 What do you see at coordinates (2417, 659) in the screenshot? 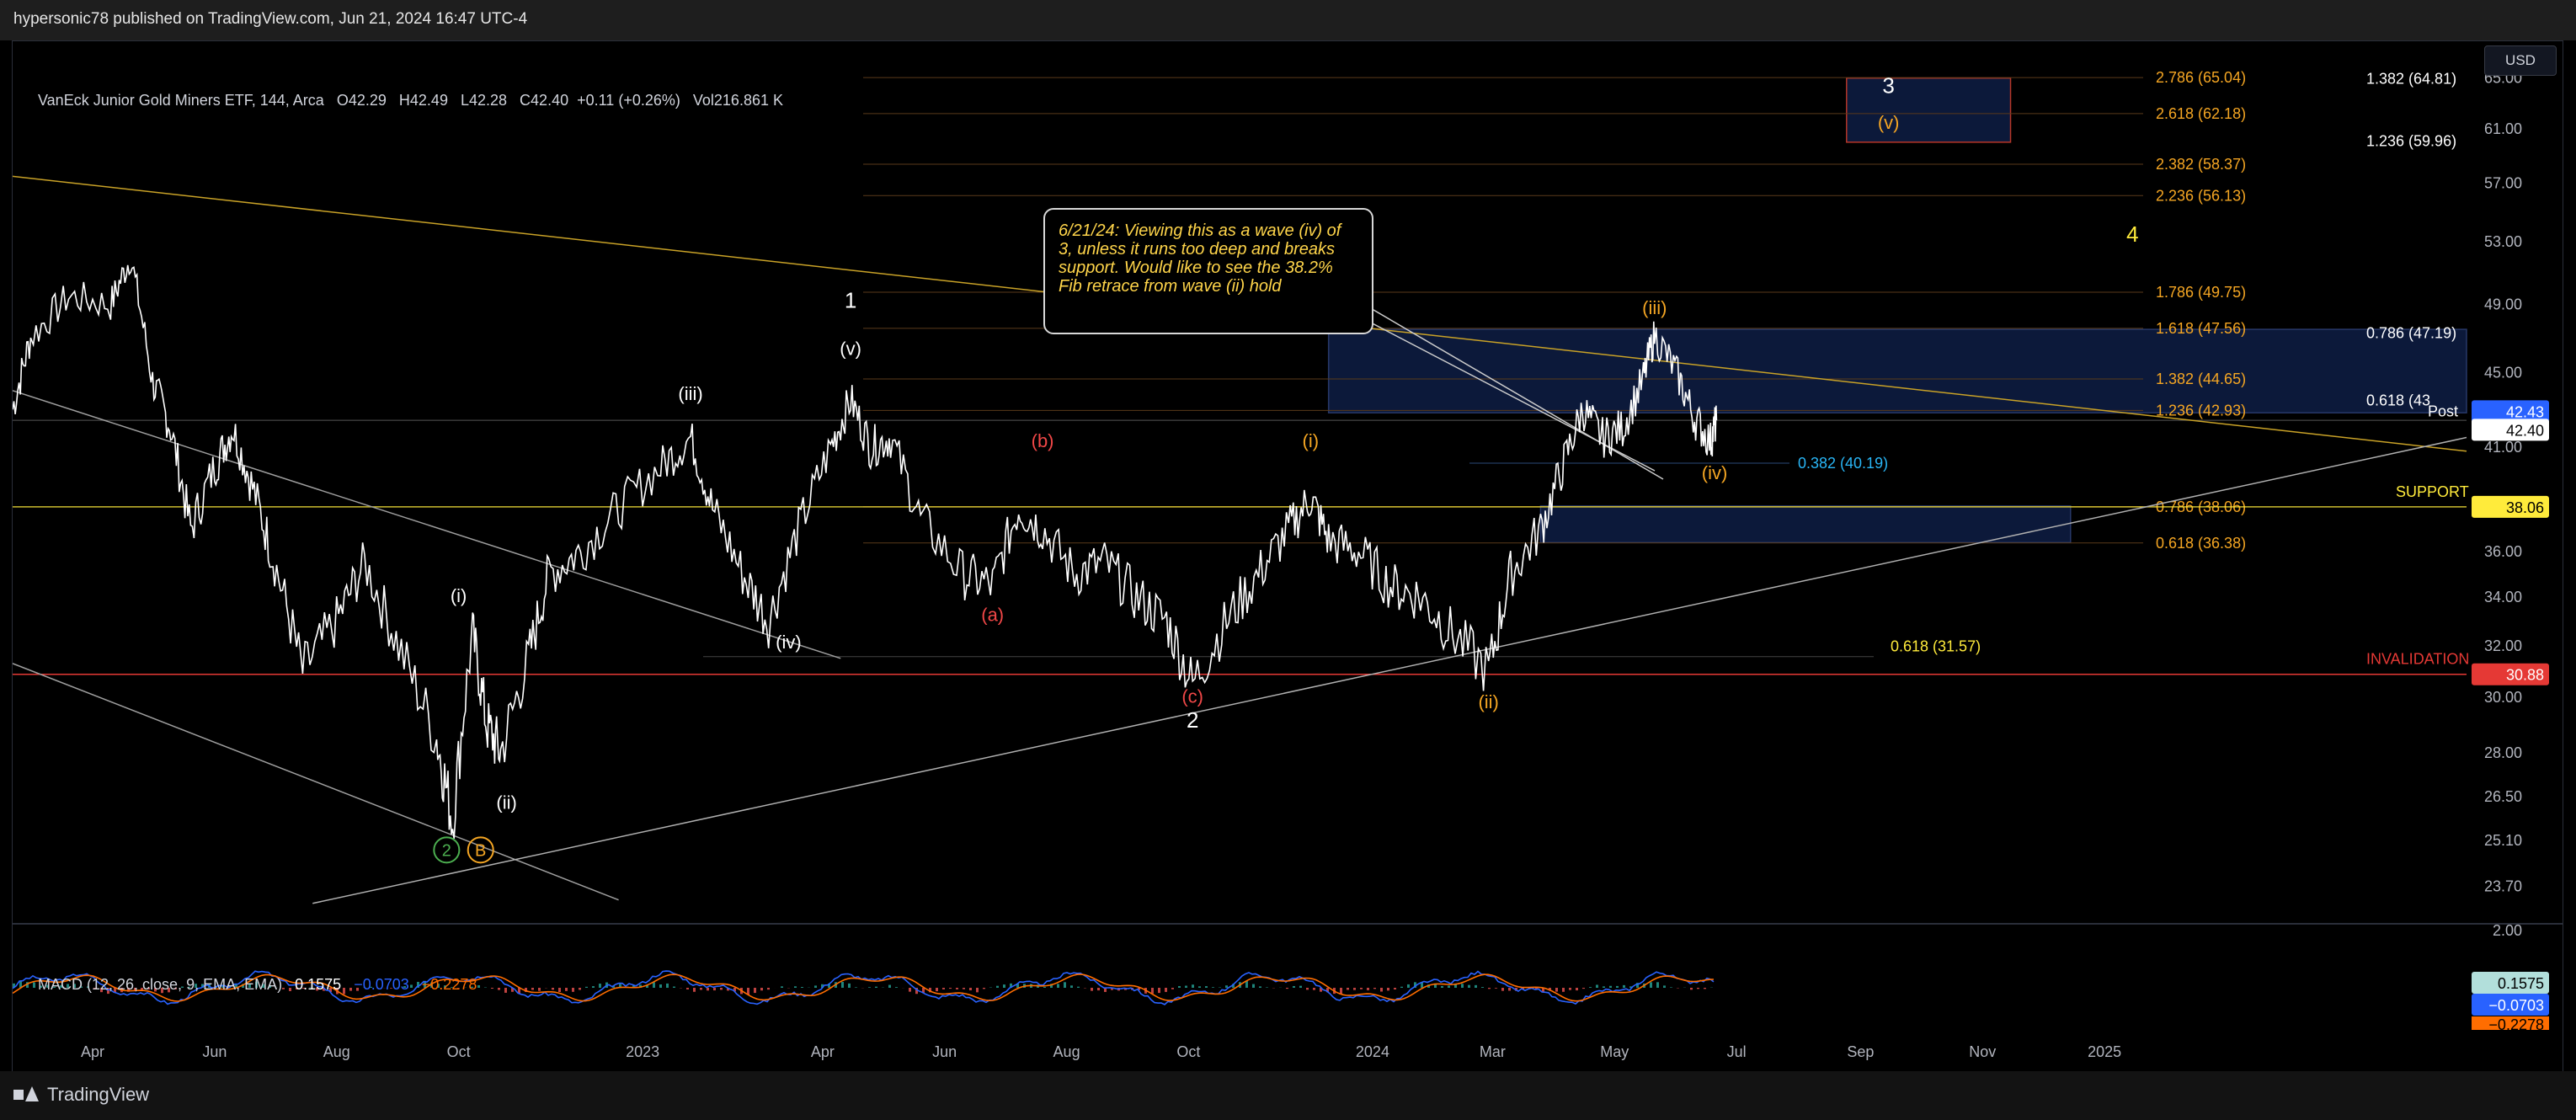
I see `invalidation-label: INVALIDATION` at bounding box center [2417, 659].